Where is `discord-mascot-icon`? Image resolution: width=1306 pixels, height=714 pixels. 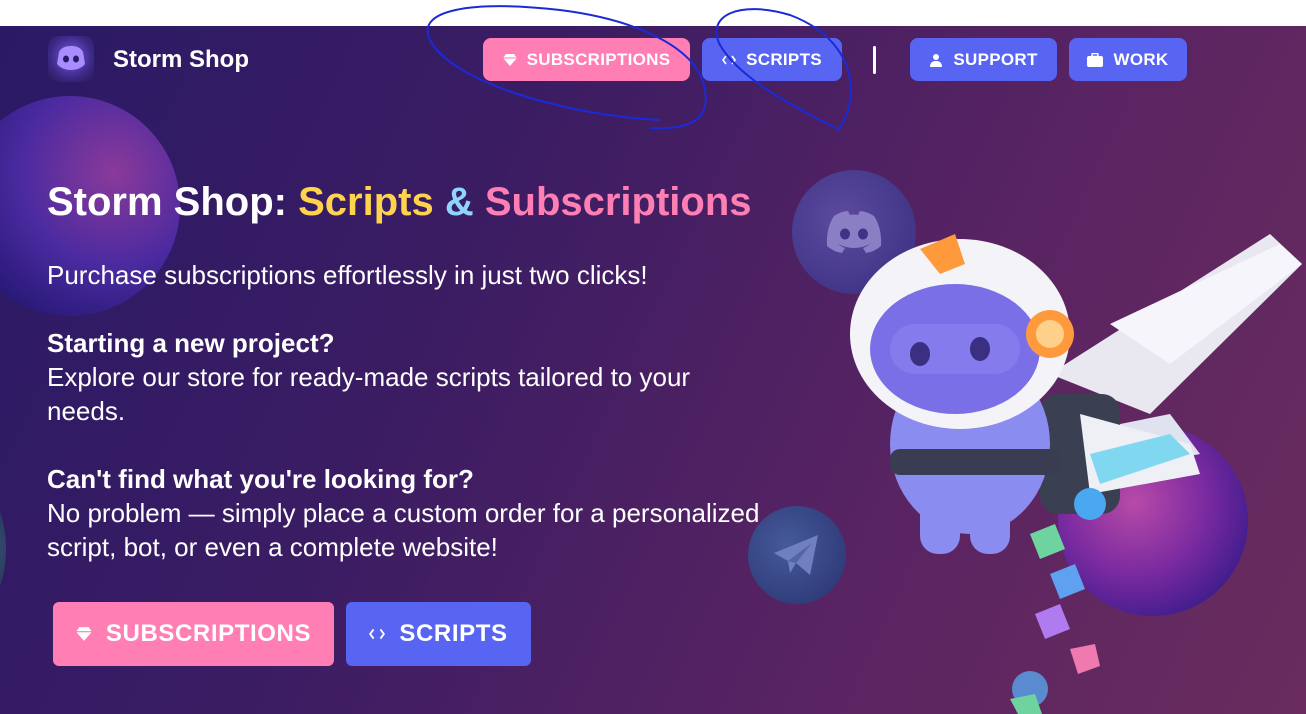
discord-mascot-icon is located at coordinates (71, 58).